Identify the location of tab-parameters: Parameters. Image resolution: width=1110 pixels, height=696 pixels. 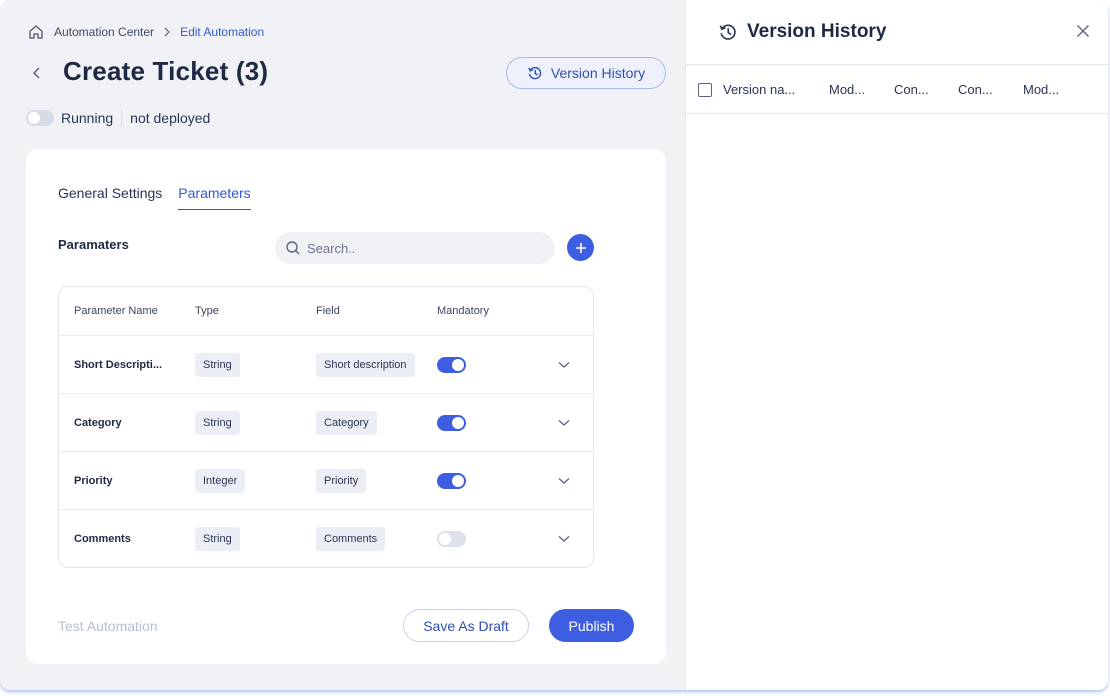
(214, 197).